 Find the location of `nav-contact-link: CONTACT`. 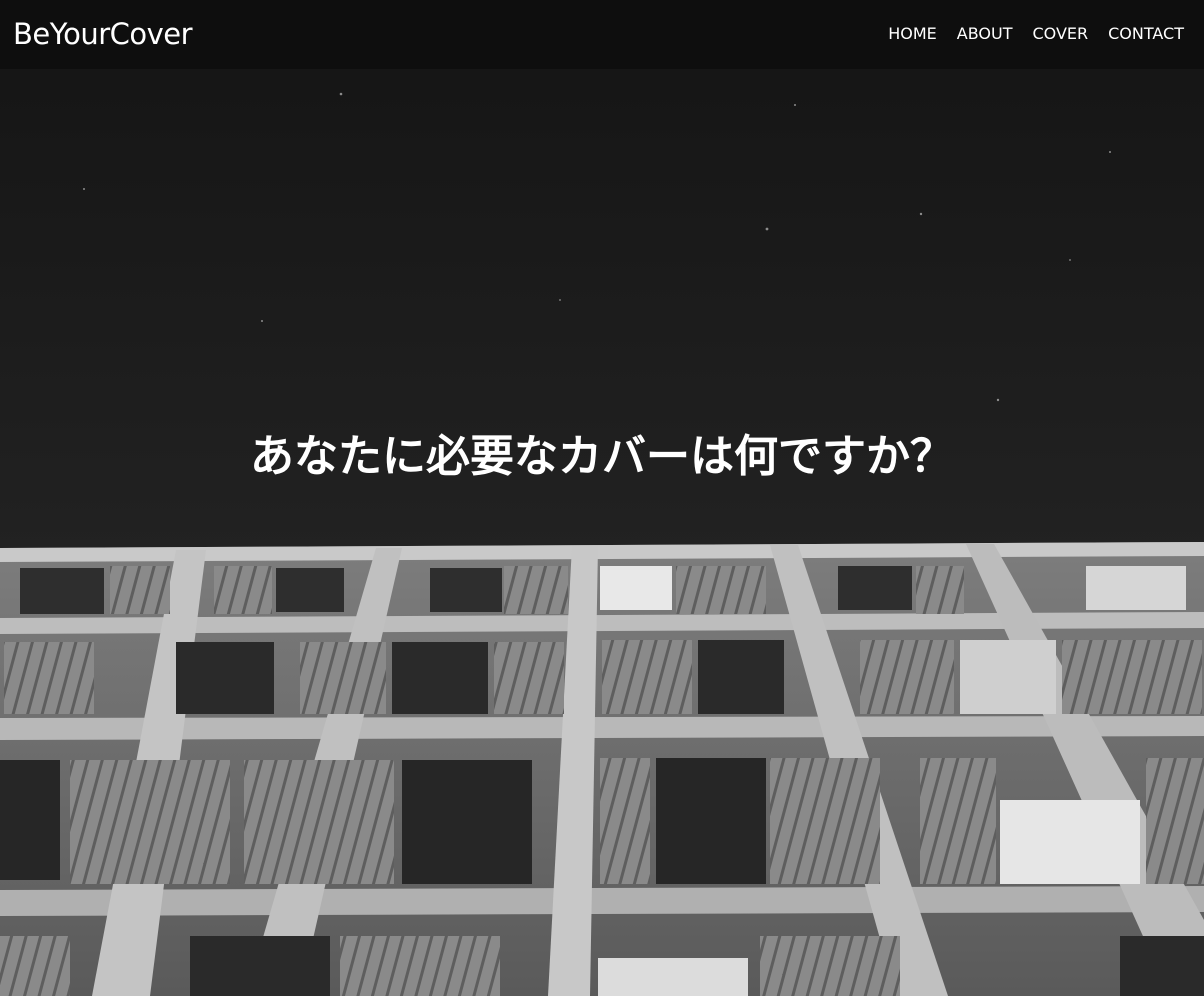

nav-contact-link: CONTACT is located at coordinates (1146, 34).